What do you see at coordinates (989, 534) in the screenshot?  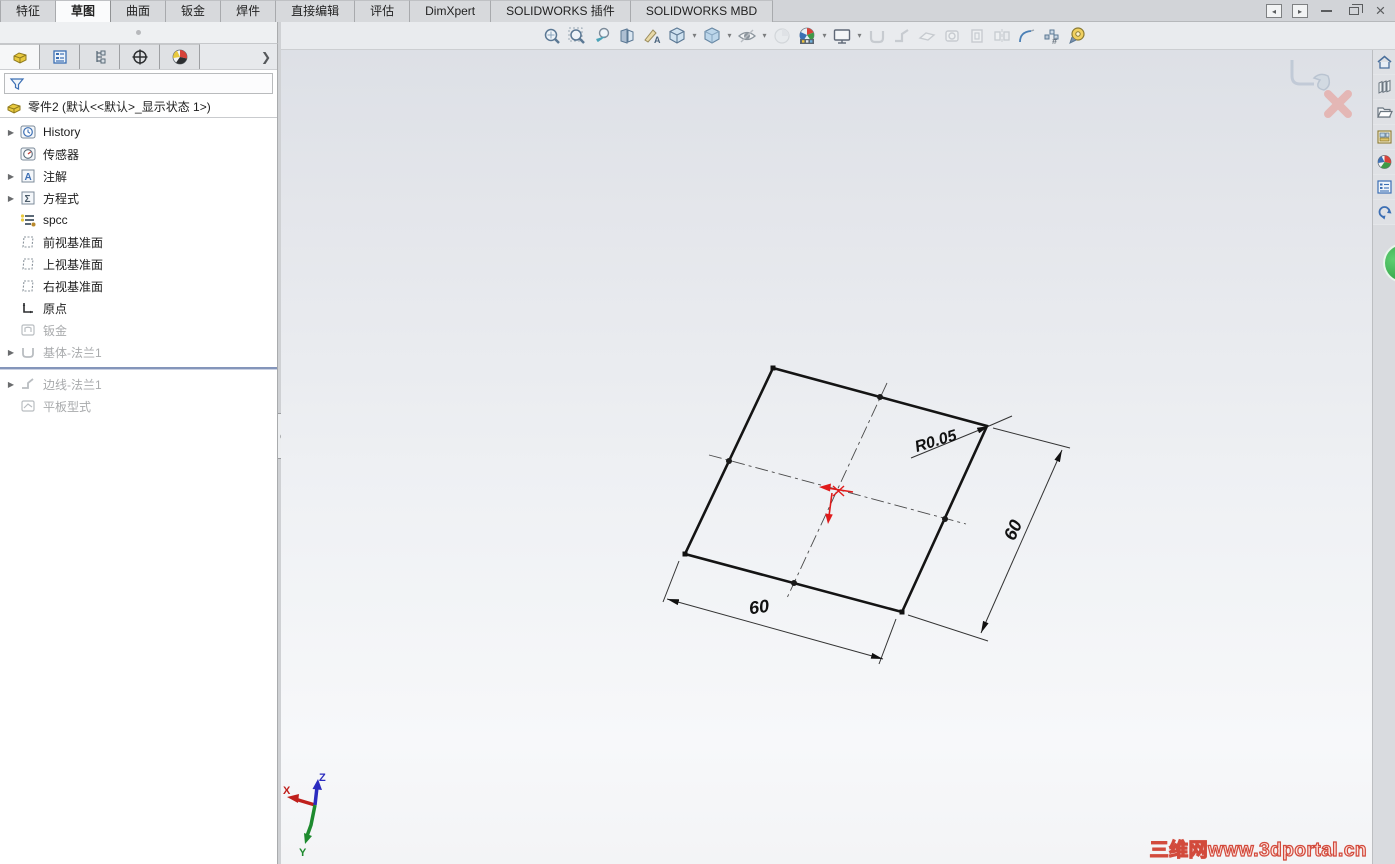 I see `dimension-height: 60` at bounding box center [989, 534].